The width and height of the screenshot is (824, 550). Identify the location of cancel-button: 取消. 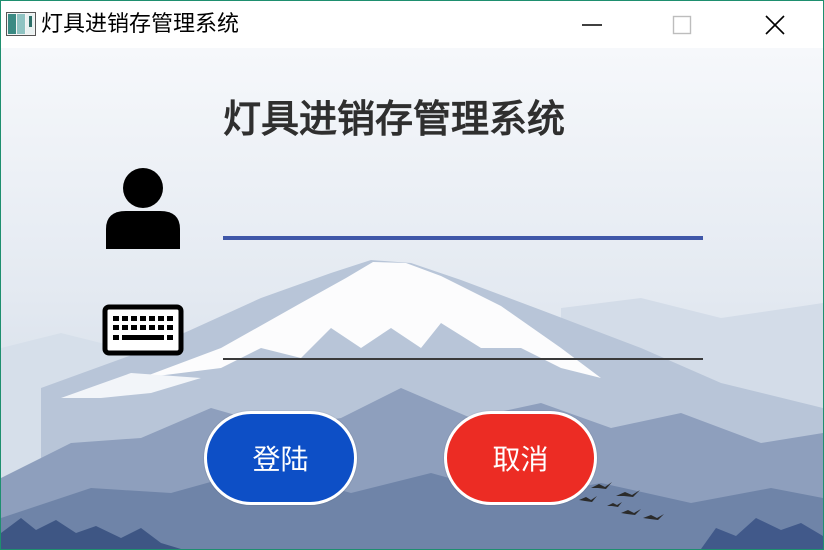
(520, 458).